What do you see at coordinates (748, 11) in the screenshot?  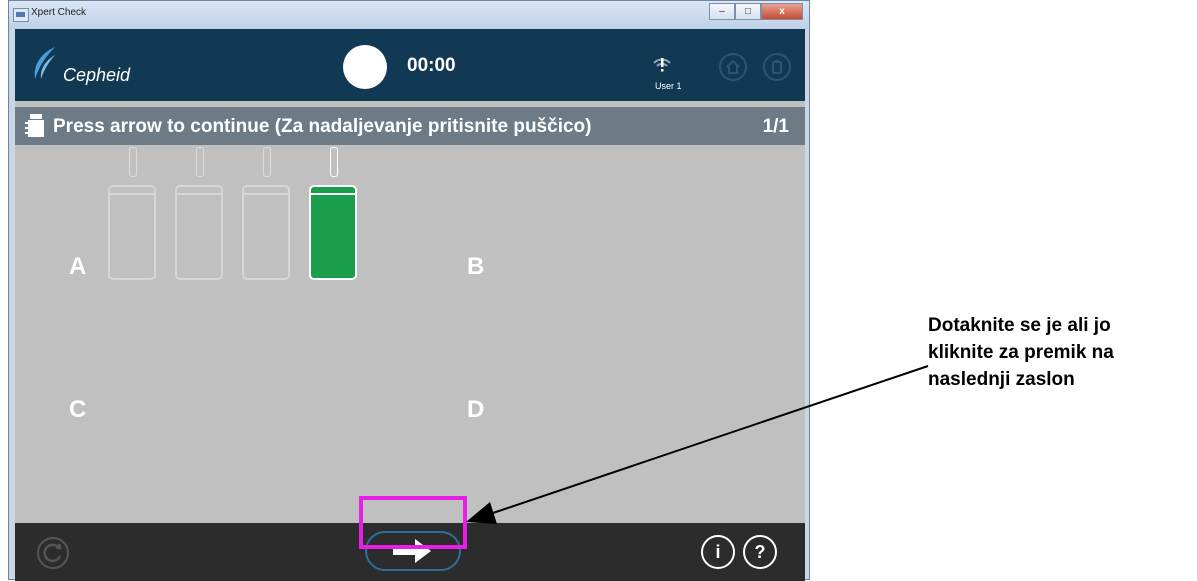 I see `maximize-button: □` at bounding box center [748, 11].